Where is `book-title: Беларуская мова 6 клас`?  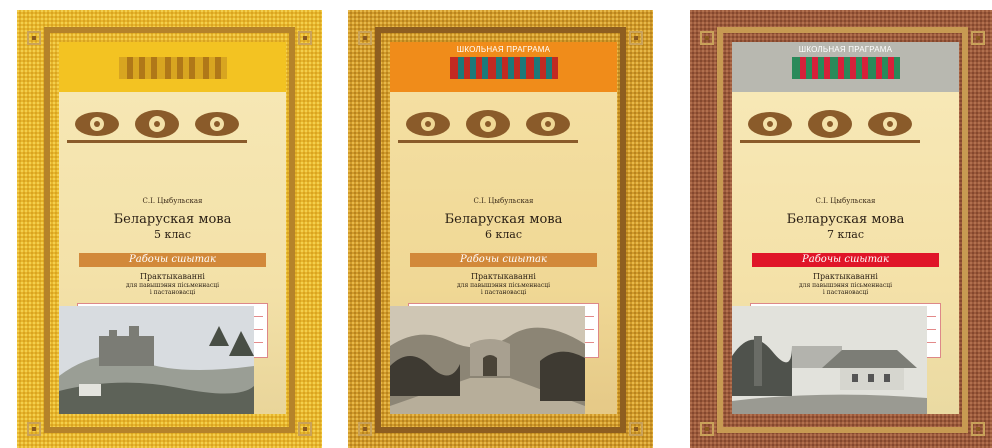 book-title: Беларуская мова 6 клас is located at coordinates (503, 227).